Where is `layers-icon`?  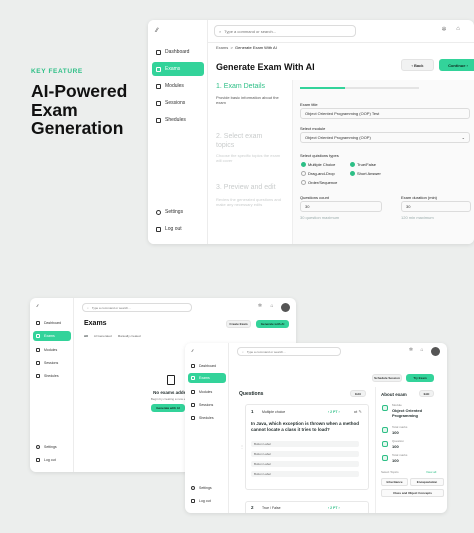
layers-icon is located at coordinates (193, 391).